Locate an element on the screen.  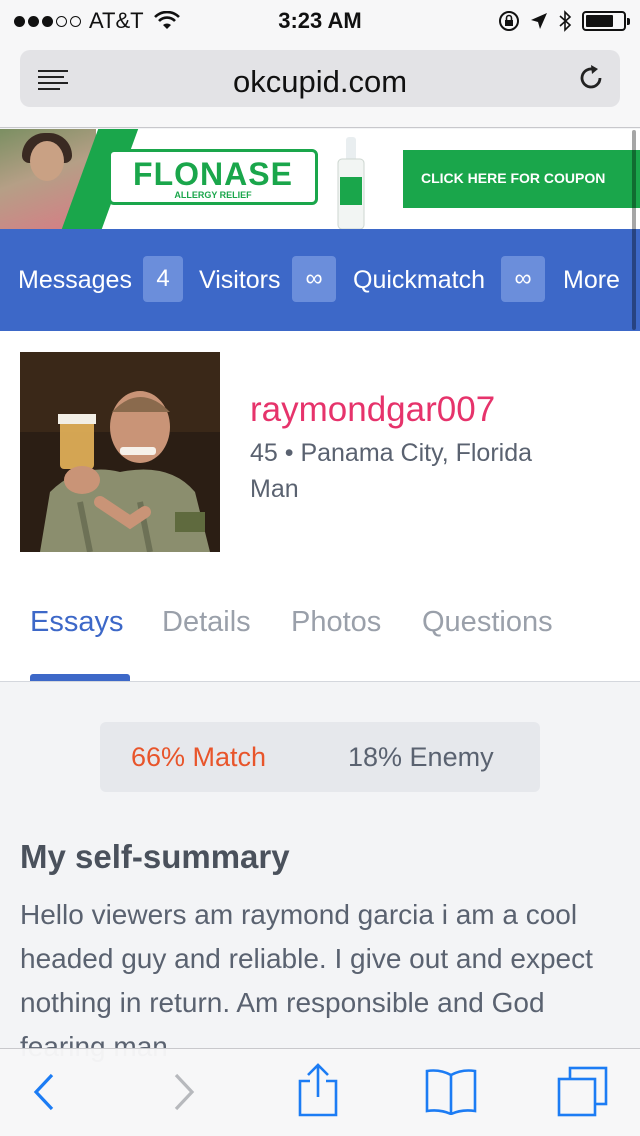
profile-gender: Man is located at coordinates (274, 489).